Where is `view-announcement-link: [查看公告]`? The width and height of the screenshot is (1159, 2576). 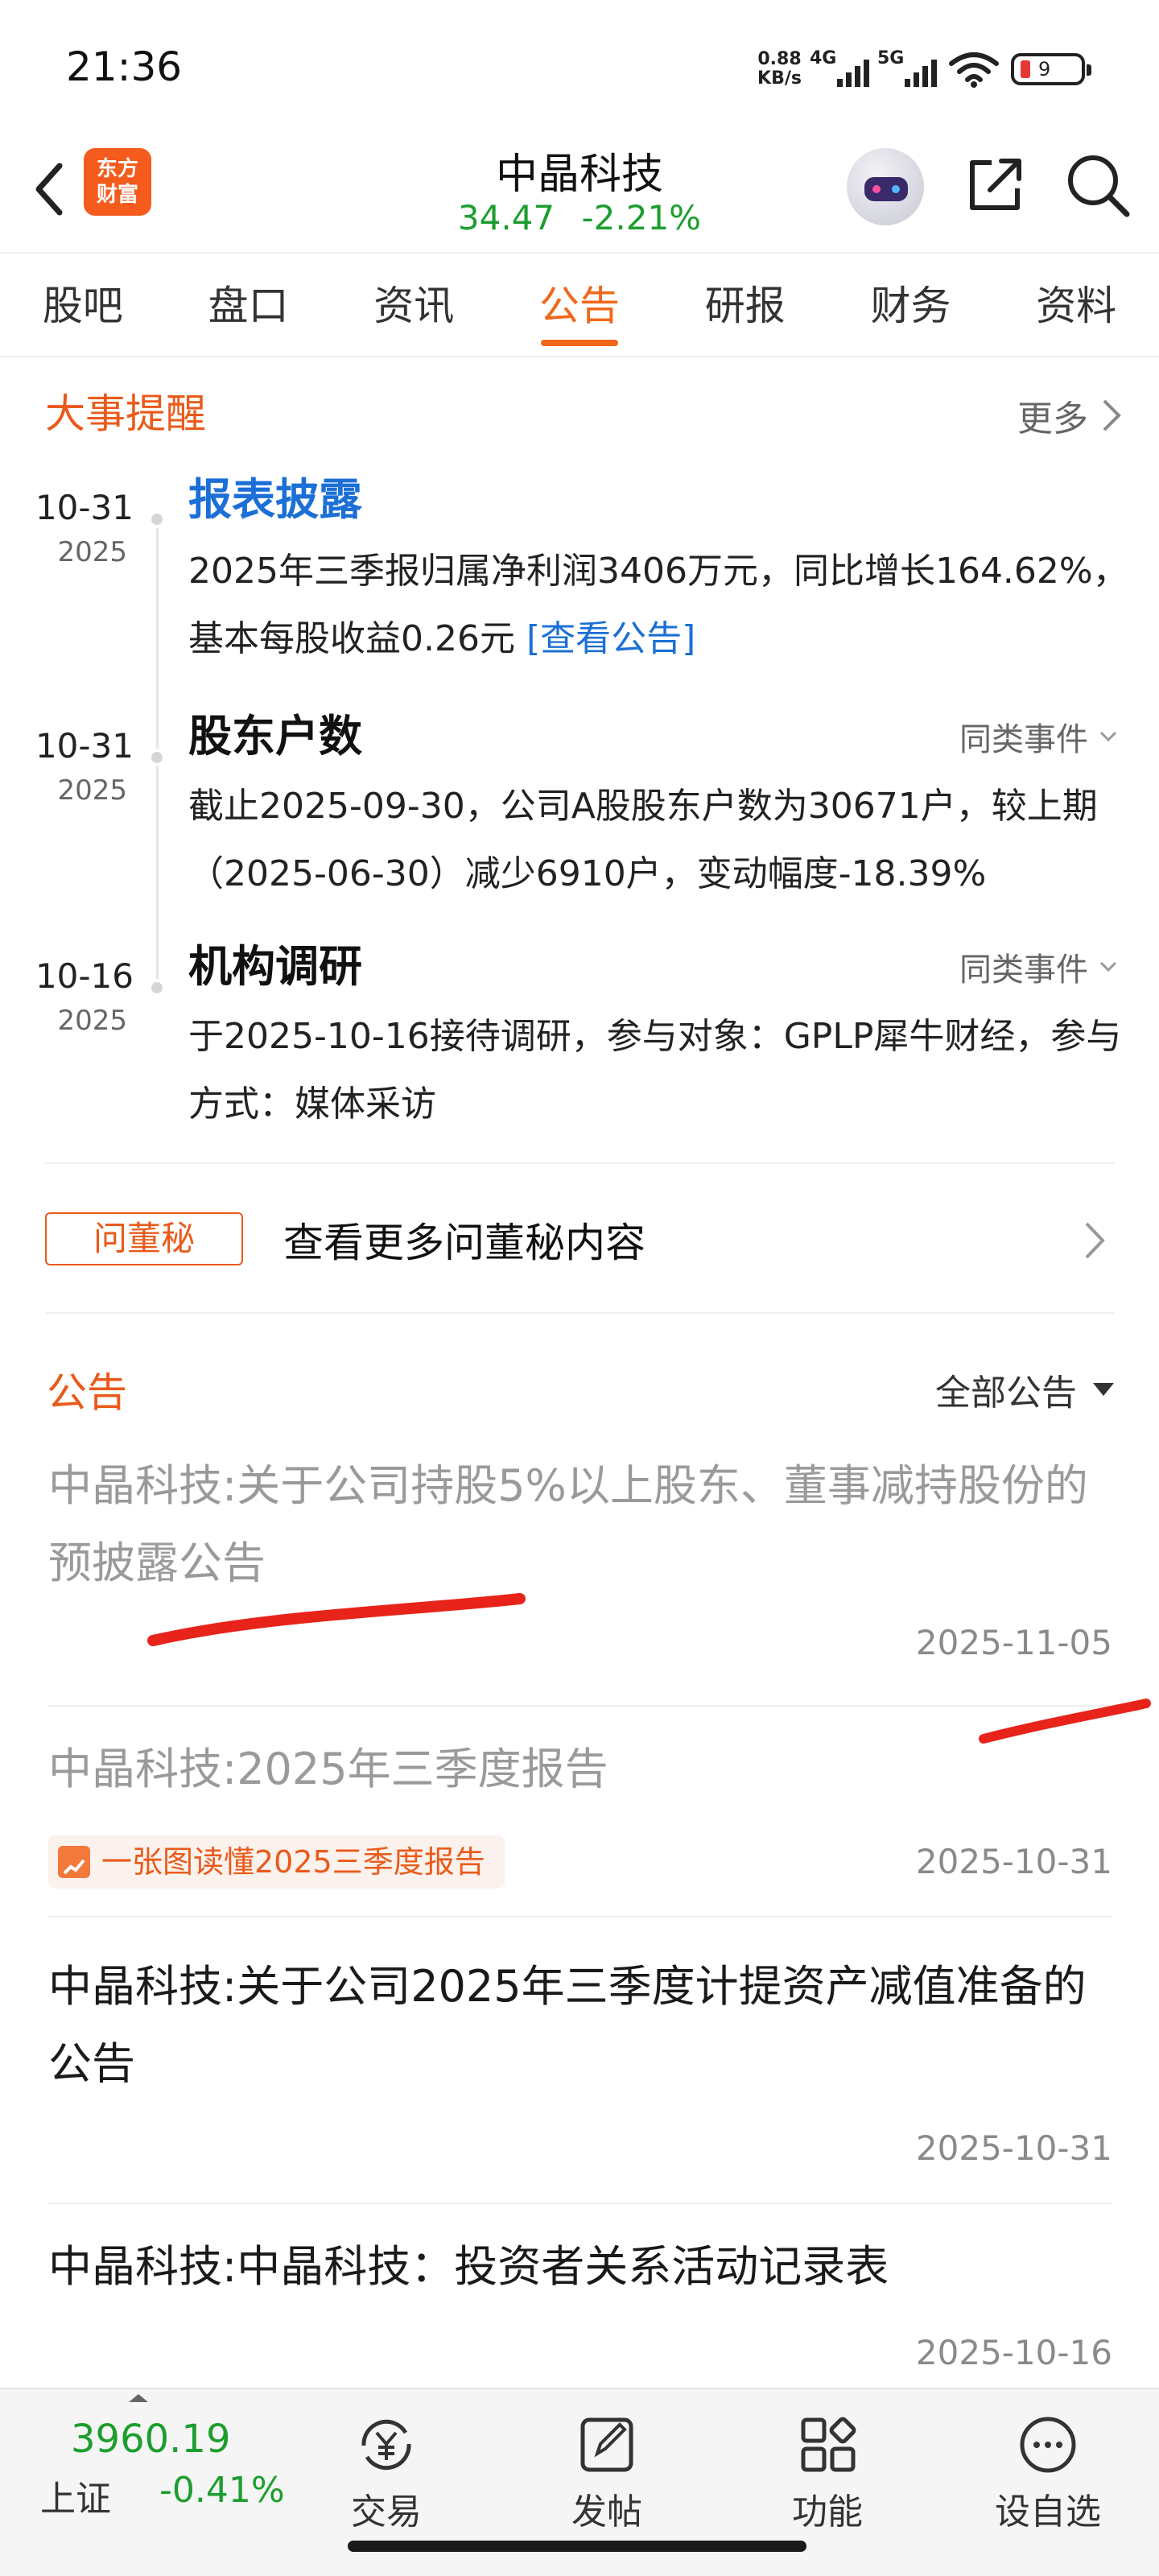
view-announcement-link: [查看公告] is located at coordinates (610, 638).